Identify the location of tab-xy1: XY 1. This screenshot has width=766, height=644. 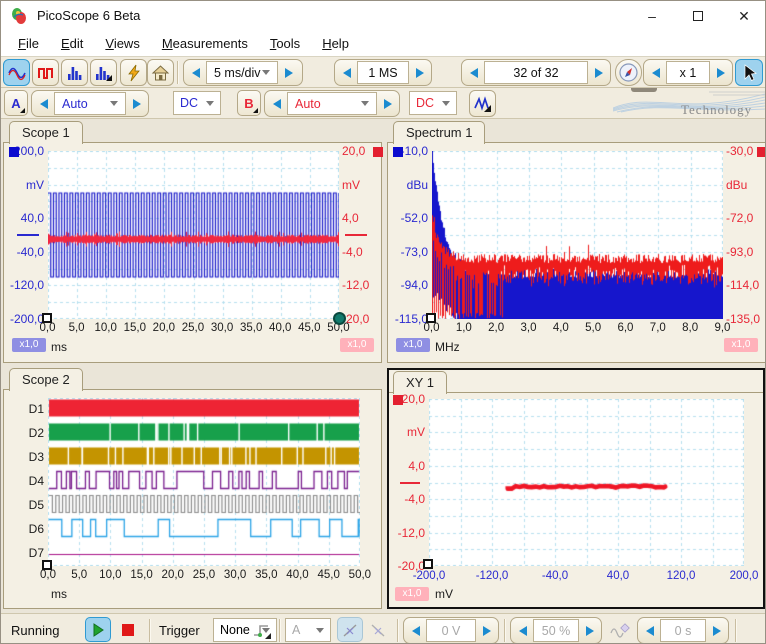
(420, 382).